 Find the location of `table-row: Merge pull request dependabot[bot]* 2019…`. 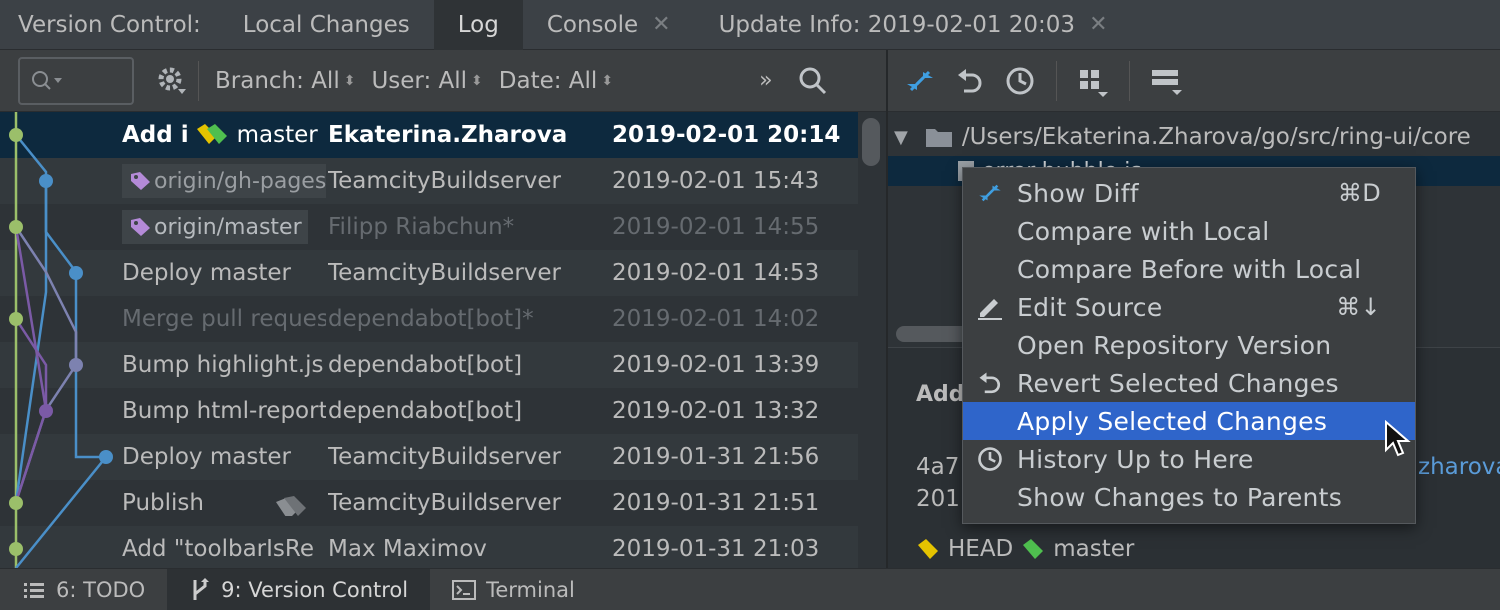

table-row: Merge pull request dependabot[bot]* 2019… is located at coordinates (429, 319).